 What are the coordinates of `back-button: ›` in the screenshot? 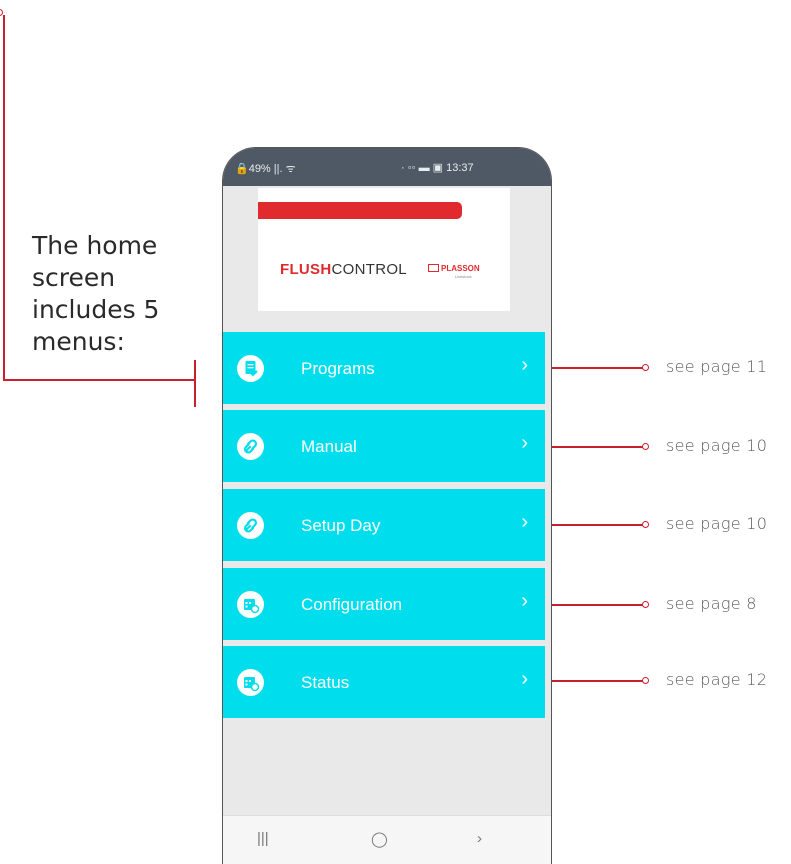 It's located at (479, 838).